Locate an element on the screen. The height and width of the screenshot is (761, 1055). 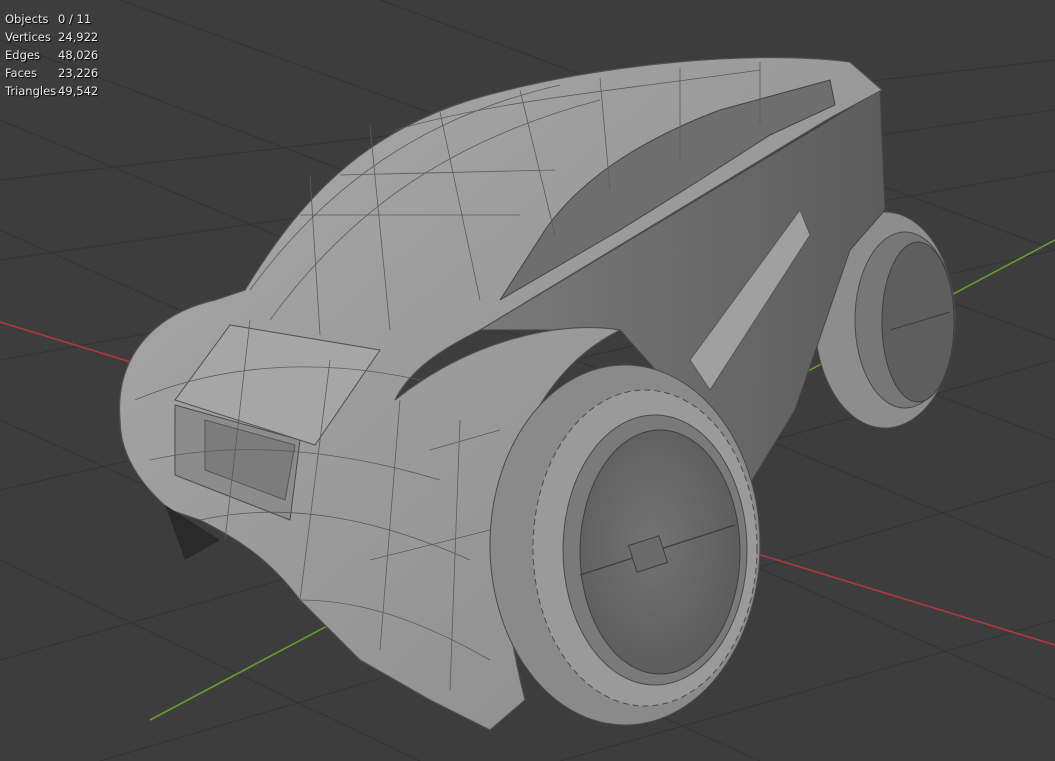
stat-label: Objects is located at coordinates (27, 19).